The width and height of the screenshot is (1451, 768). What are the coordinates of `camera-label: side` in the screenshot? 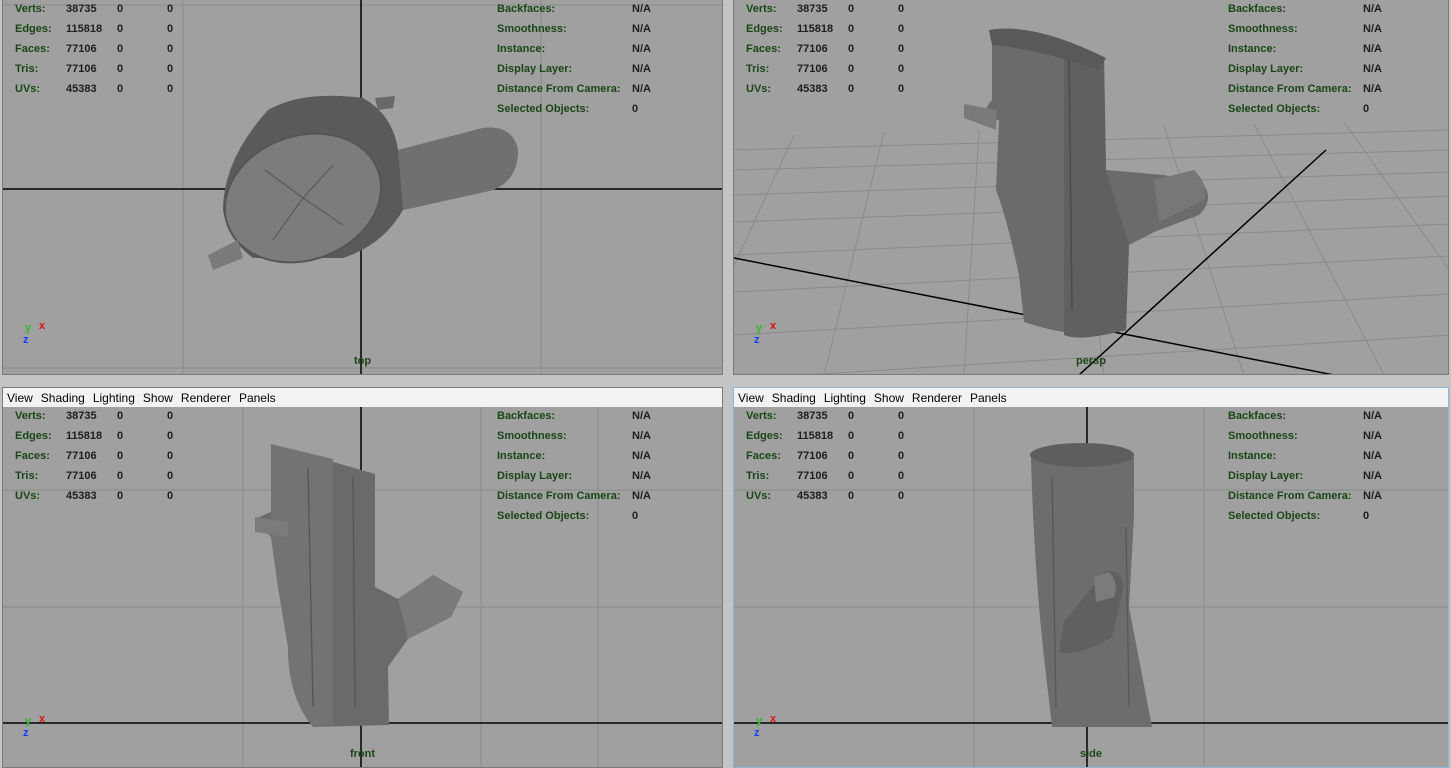 It's located at (1090, 754).